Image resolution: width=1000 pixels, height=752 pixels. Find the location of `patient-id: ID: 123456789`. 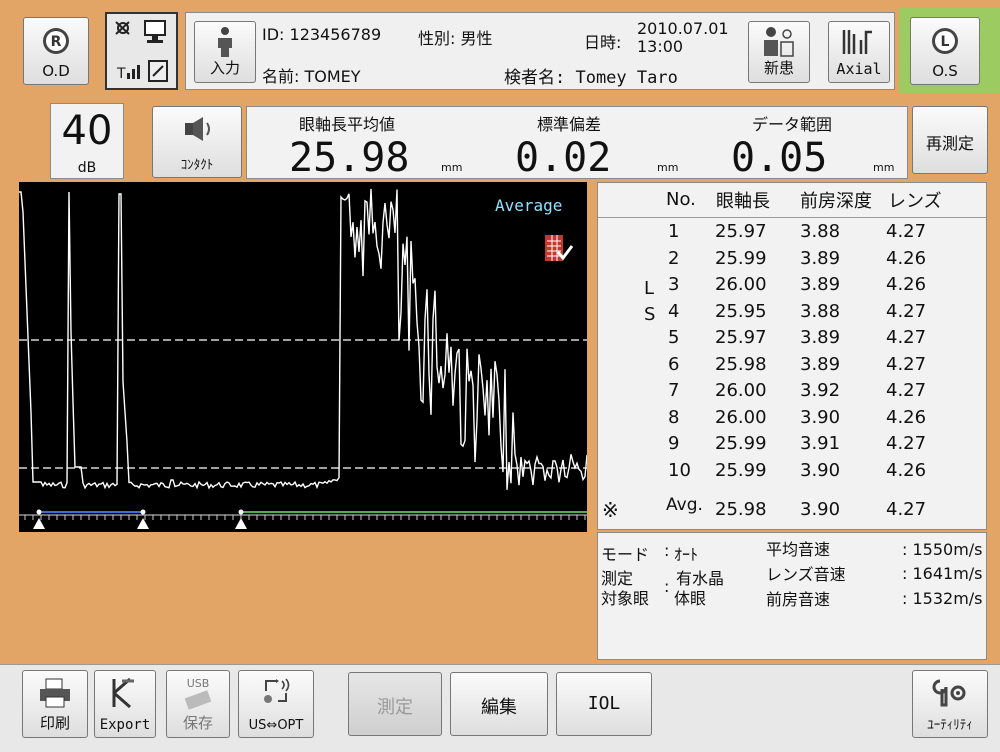

patient-id: ID: 123456789 is located at coordinates (322, 34).